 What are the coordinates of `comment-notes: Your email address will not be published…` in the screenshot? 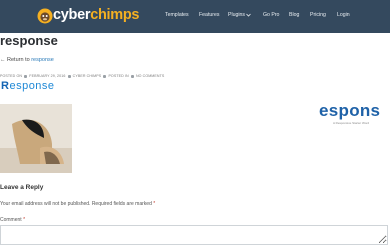 It's located at (77, 204).